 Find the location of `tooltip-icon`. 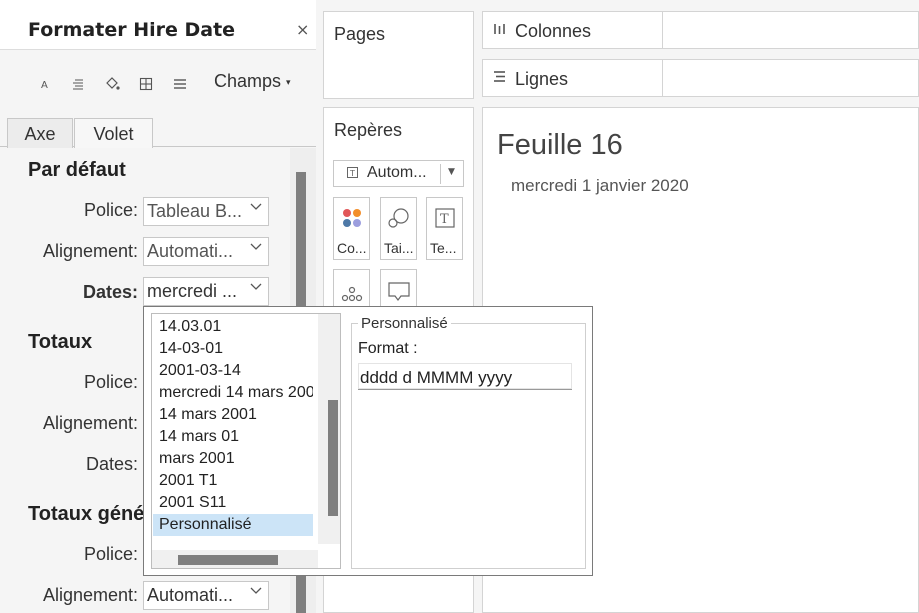

tooltip-icon is located at coordinates (398, 291).